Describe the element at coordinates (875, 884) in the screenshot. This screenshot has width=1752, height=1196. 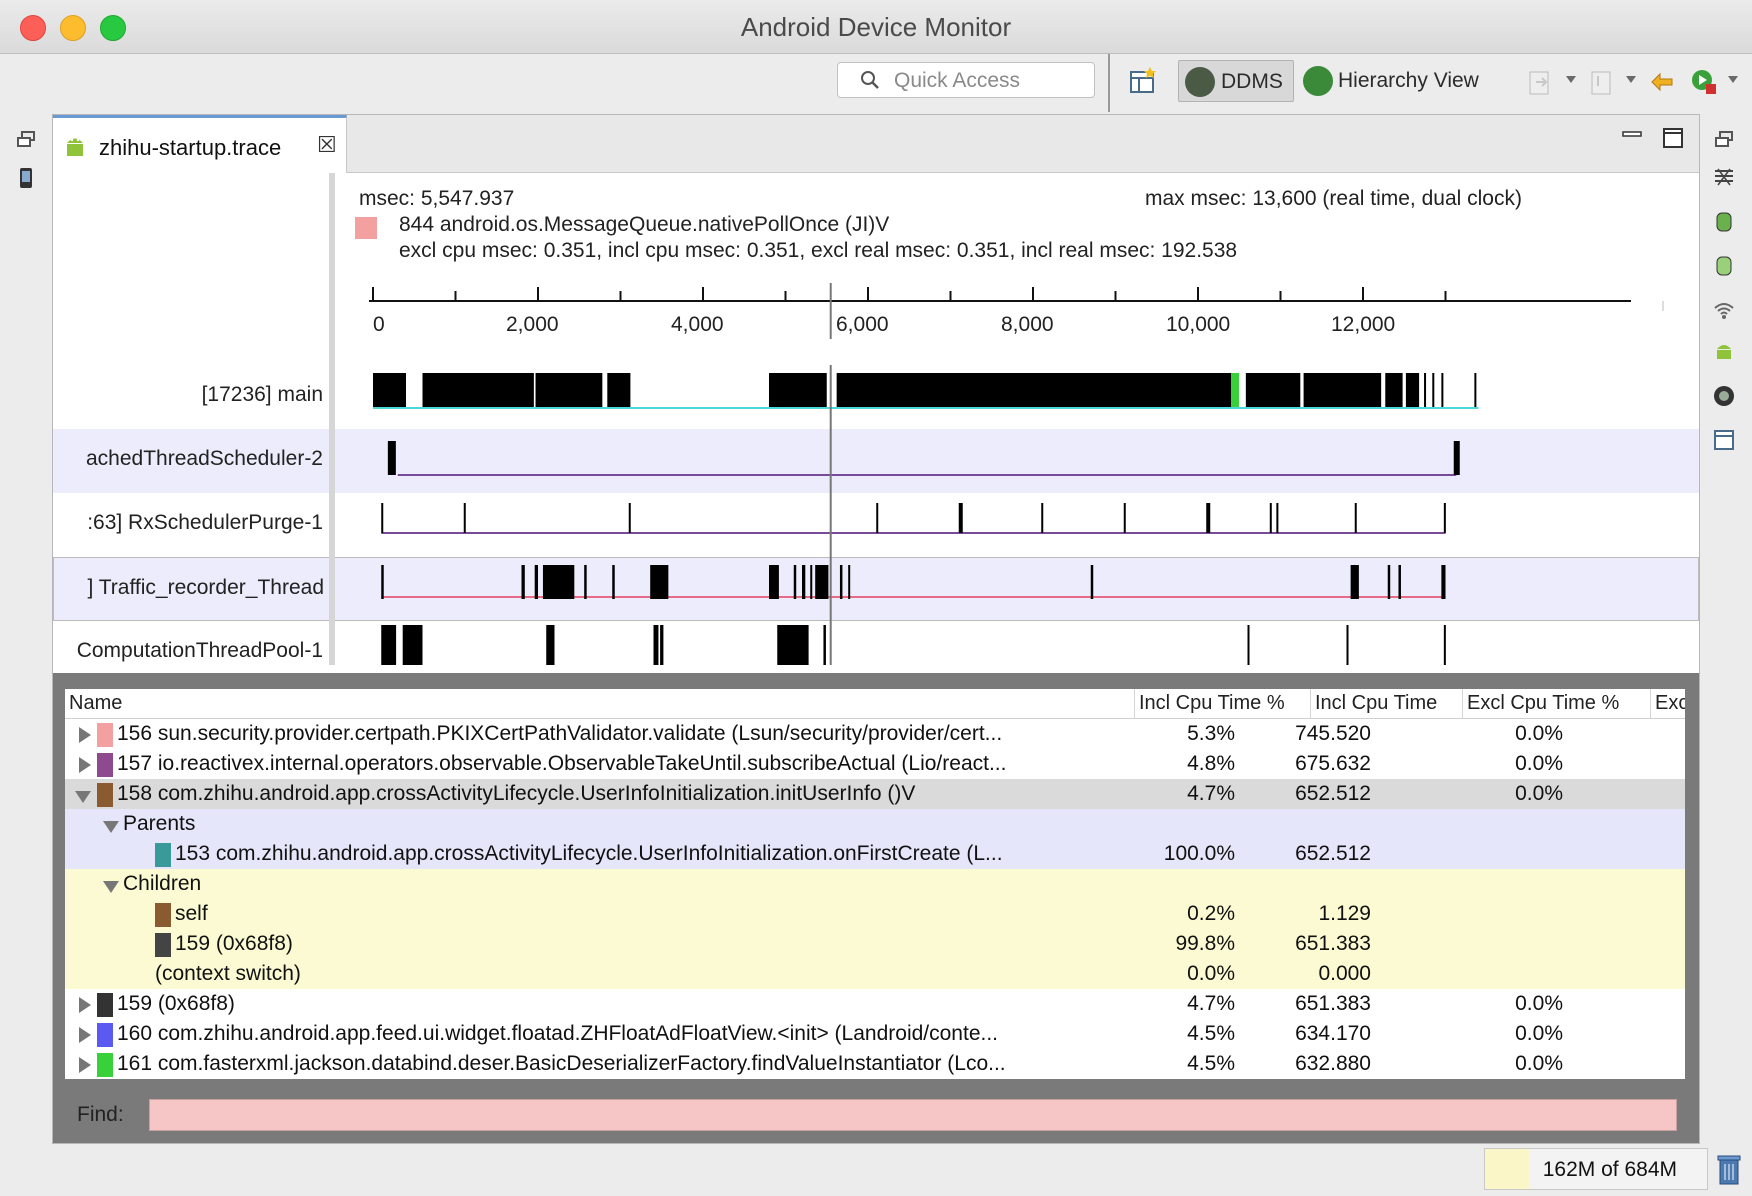
I see `tree-group-row: Children` at that location.